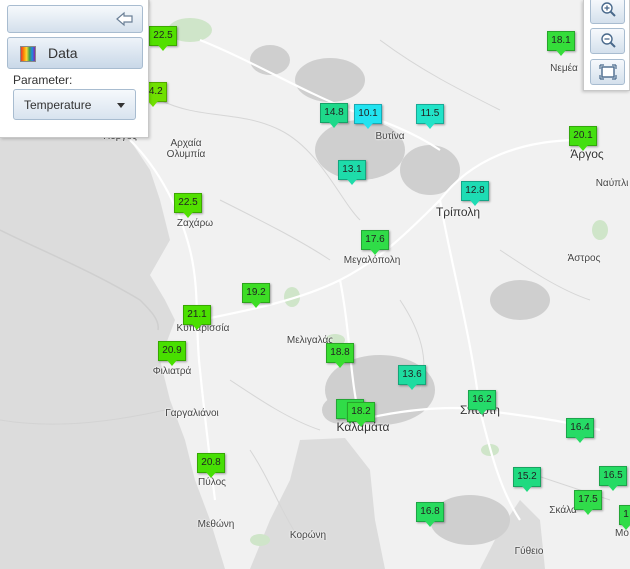  I want to click on station-marker: 19.2, so click(256, 295).